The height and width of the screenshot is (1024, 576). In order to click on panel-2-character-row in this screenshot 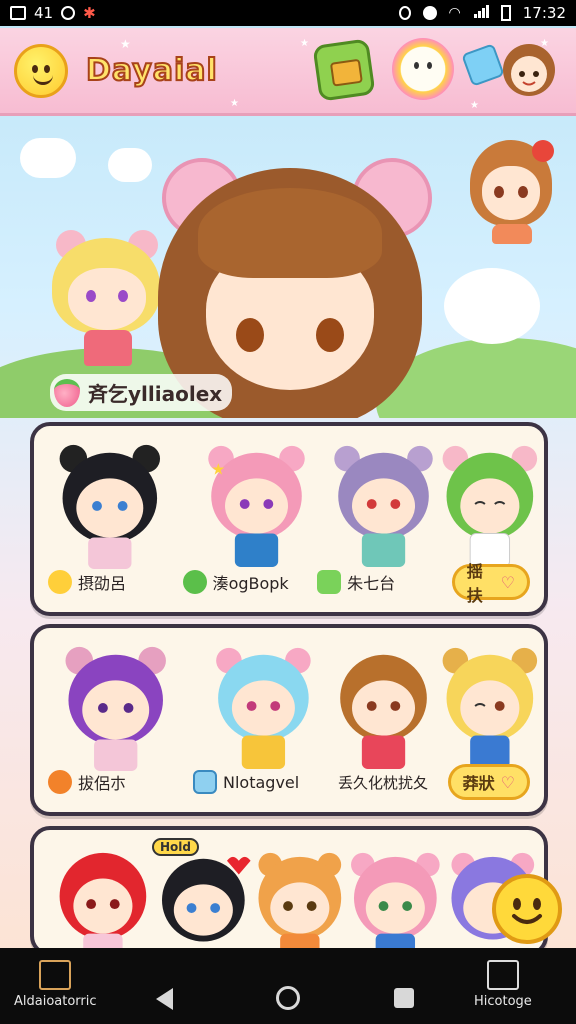, I will do `click(301, 708)`.